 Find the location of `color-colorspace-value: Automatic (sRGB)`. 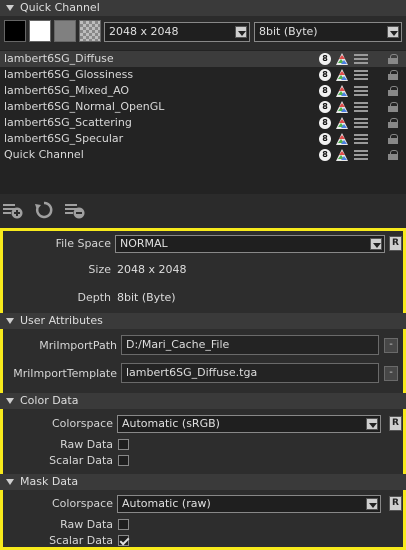

color-colorspace-value: Automatic (sRGB) is located at coordinates (171, 423).